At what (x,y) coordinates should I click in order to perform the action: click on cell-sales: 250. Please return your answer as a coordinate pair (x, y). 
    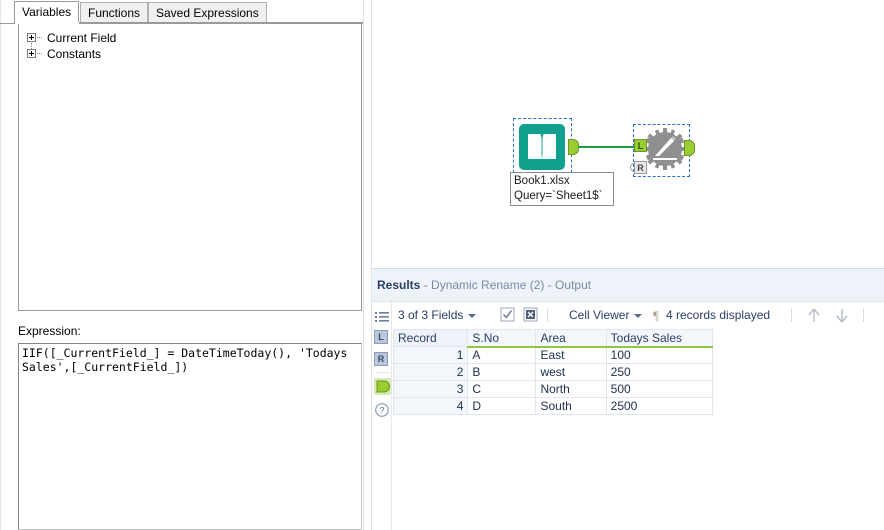
    Looking at the image, I should click on (659, 372).